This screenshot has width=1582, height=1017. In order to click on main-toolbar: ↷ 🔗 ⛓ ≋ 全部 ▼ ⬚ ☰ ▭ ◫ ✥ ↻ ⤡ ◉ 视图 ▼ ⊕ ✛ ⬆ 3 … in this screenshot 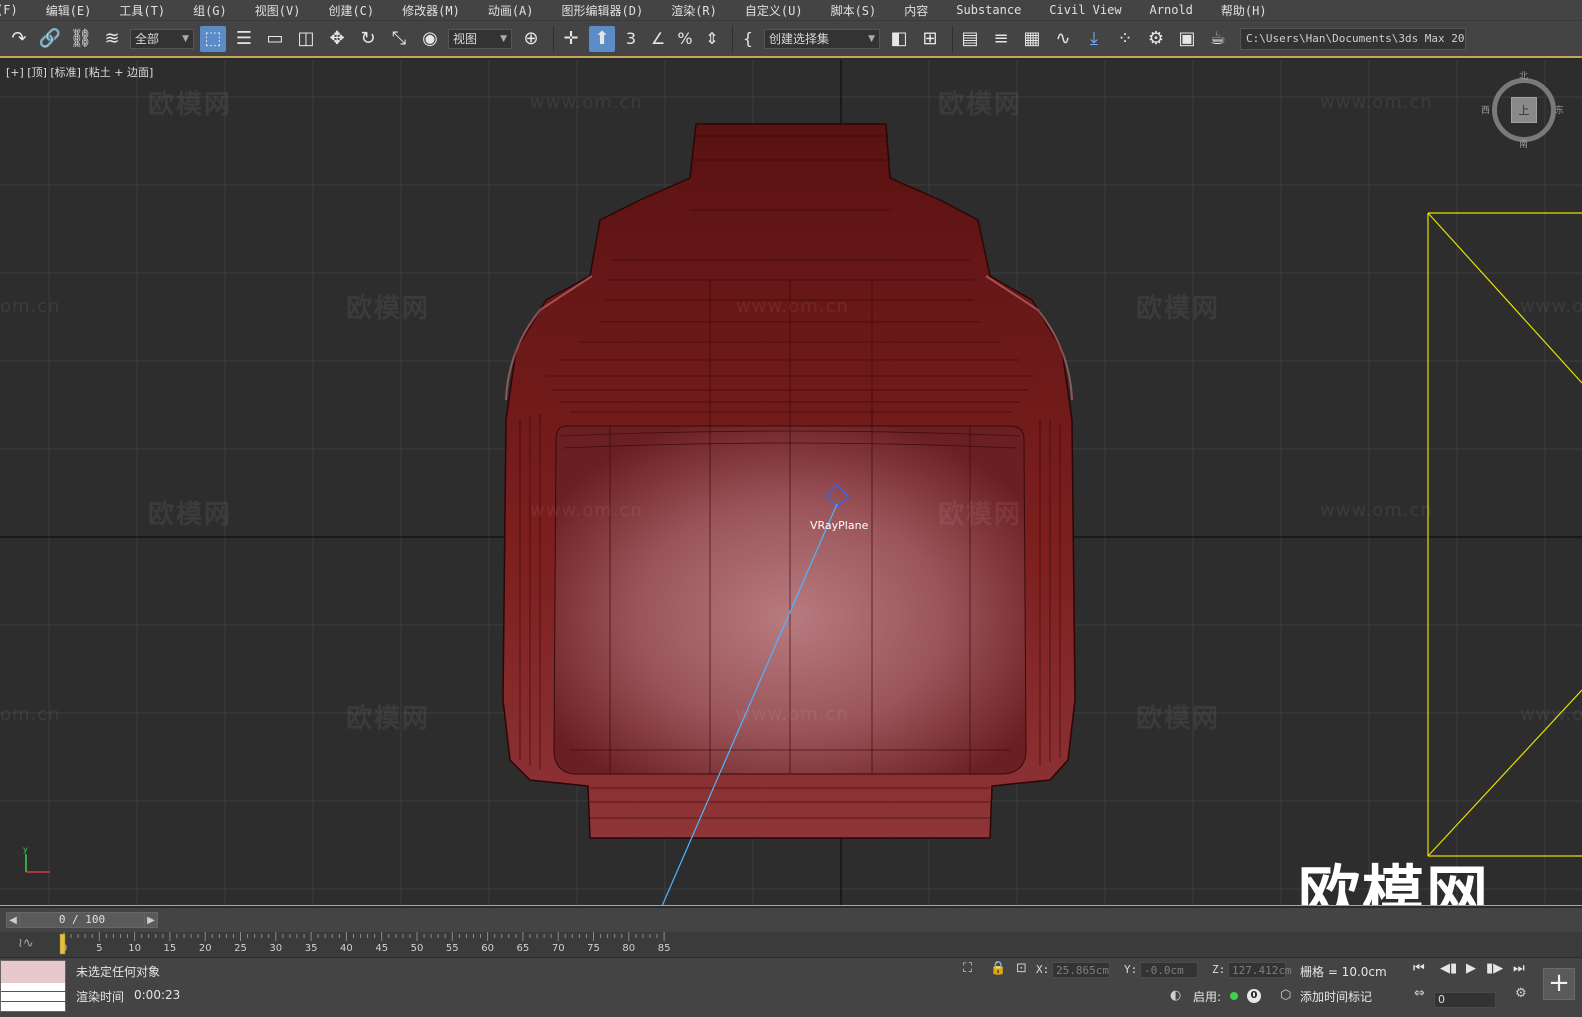, I will do `click(791, 39)`.